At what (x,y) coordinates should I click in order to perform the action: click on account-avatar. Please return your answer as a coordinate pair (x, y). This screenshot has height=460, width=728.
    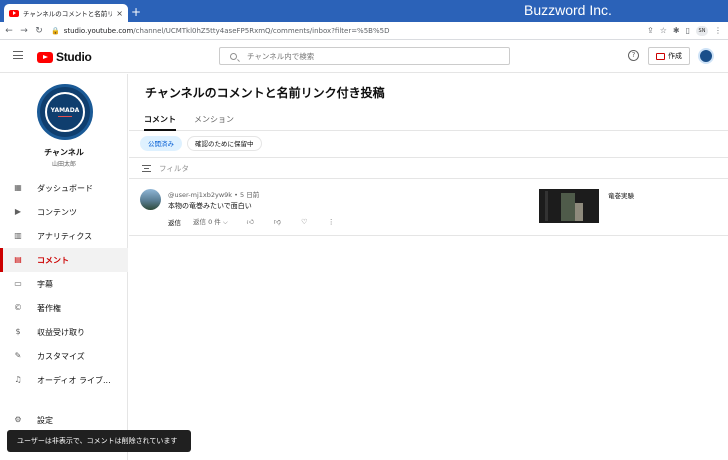
    Looking at the image, I should click on (706, 56).